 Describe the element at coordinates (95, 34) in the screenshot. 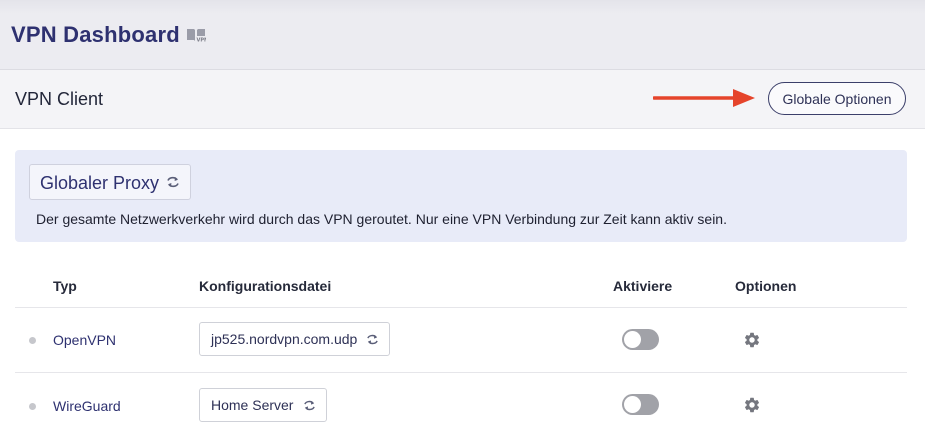

I see `page-title: VPN Dashboard` at that location.